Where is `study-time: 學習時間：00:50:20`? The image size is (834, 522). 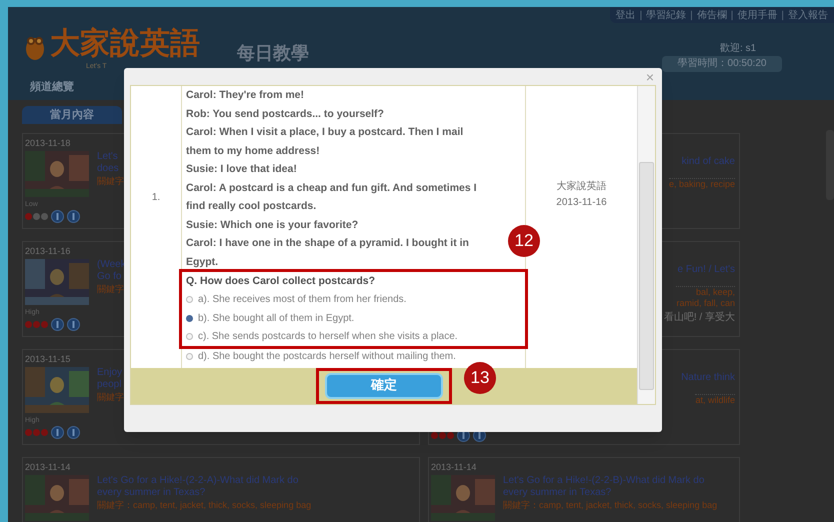
study-time: 學習時間：00:50:20 is located at coordinates (722, 64).